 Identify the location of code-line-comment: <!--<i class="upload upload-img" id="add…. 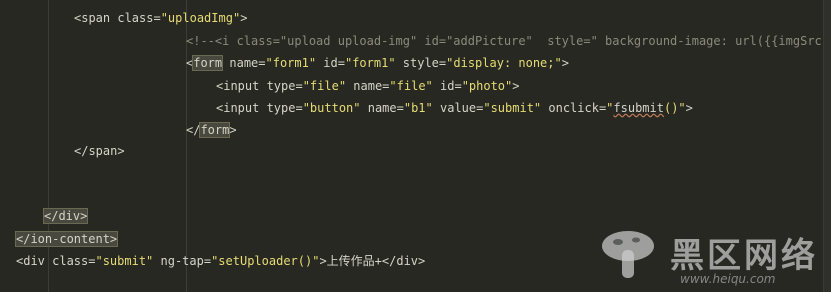
(508, 41).